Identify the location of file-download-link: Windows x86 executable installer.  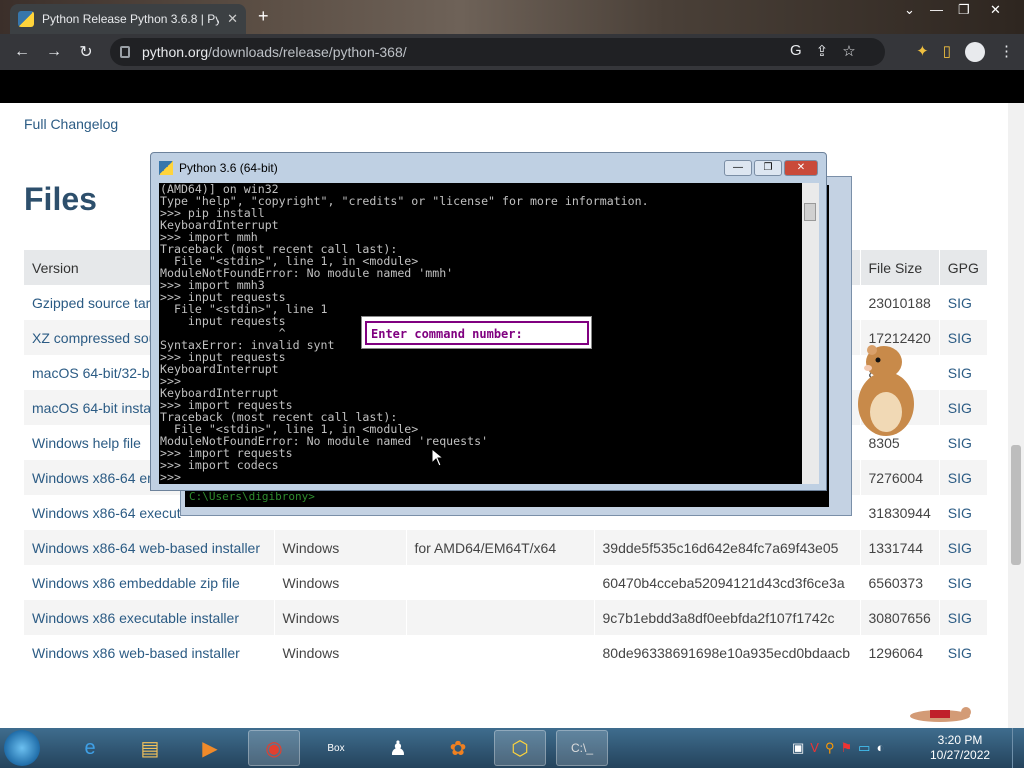
(135, 618).